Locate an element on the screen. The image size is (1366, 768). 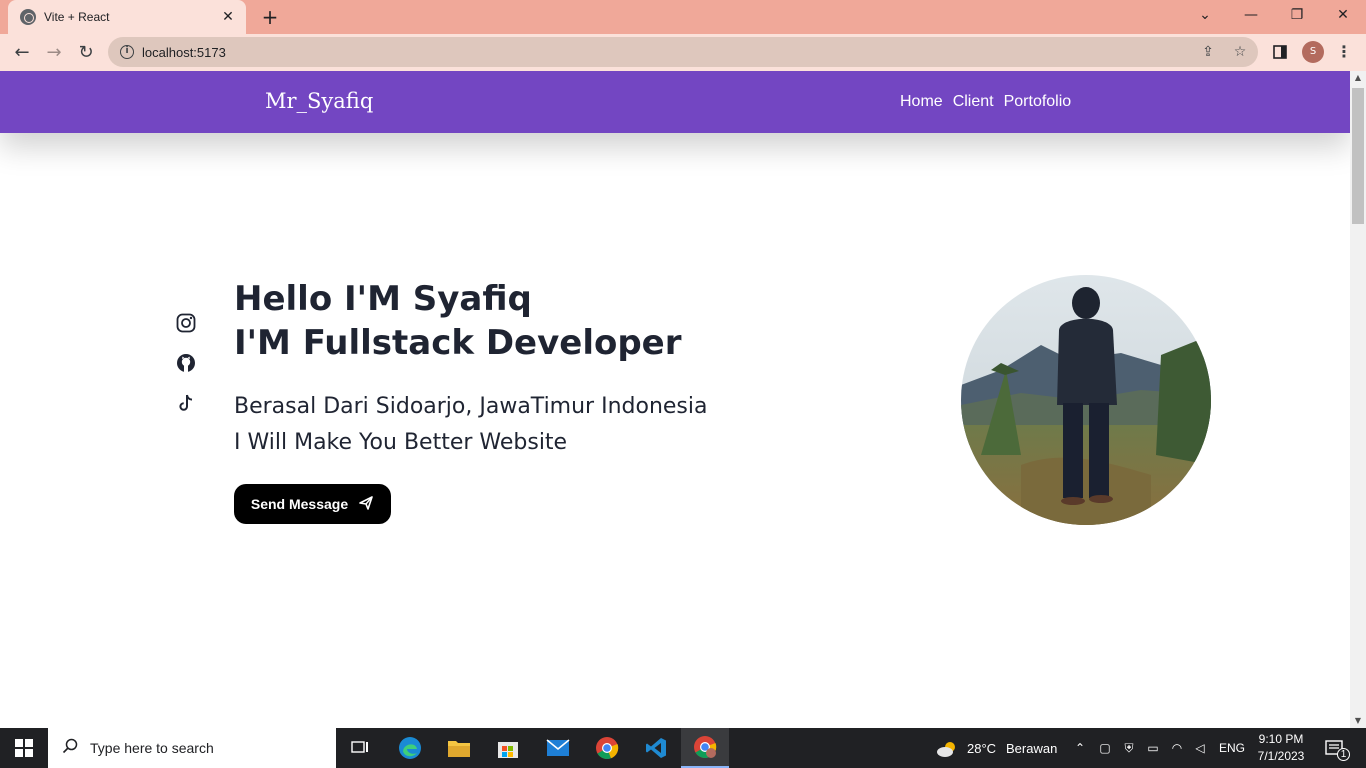
reload-button: ↻ is located at coordinates (86, 52).